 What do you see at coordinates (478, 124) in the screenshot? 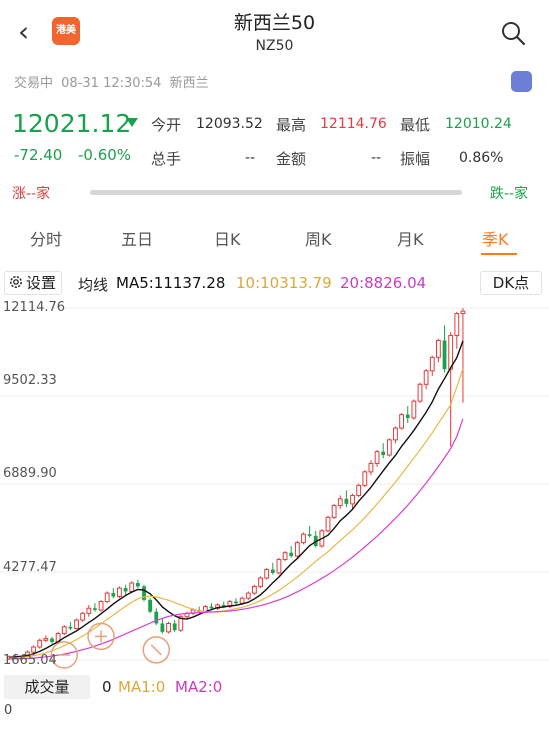
I see `low-value: 12010.24` at bounding box center [478, 124].